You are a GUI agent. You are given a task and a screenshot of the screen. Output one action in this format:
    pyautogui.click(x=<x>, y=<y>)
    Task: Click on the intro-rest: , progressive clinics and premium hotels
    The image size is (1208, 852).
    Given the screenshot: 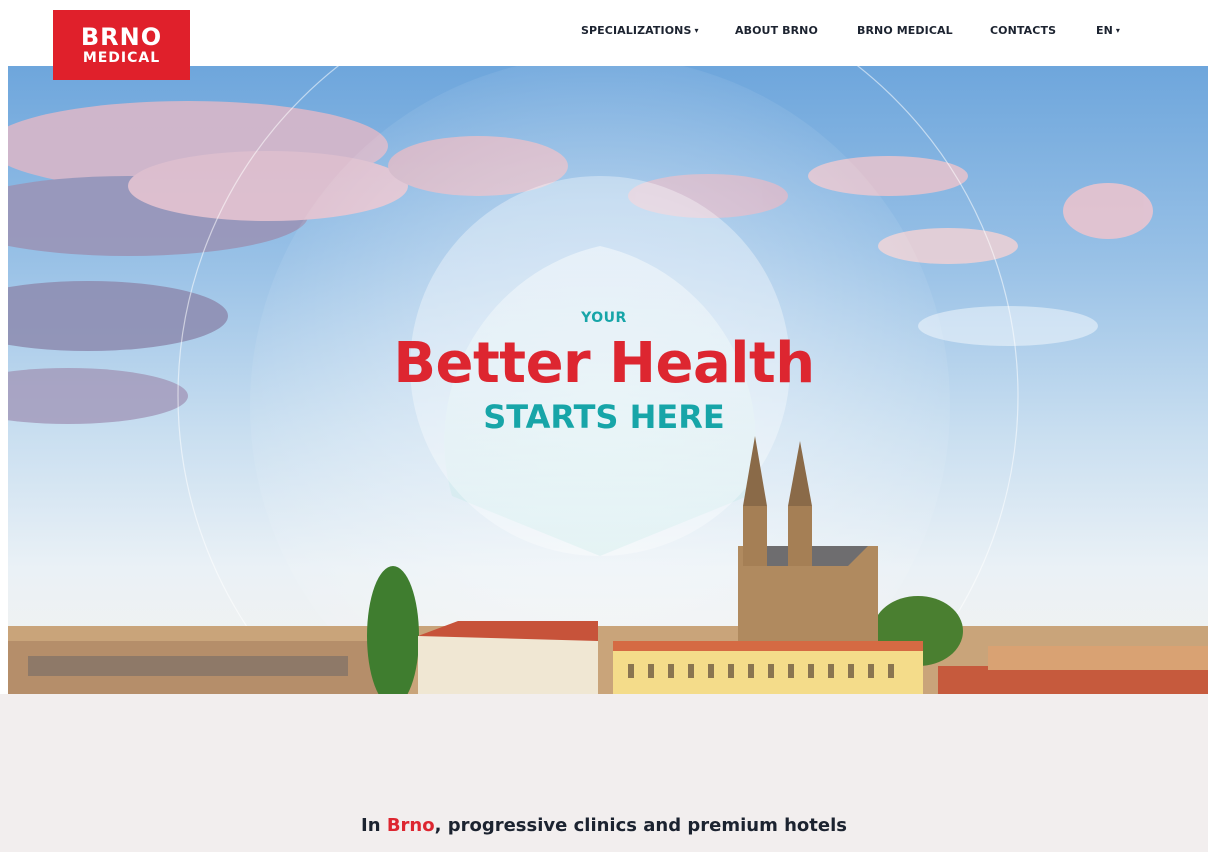 What is the action you would take?
    pyautogui.click(x=640, y=825)
    